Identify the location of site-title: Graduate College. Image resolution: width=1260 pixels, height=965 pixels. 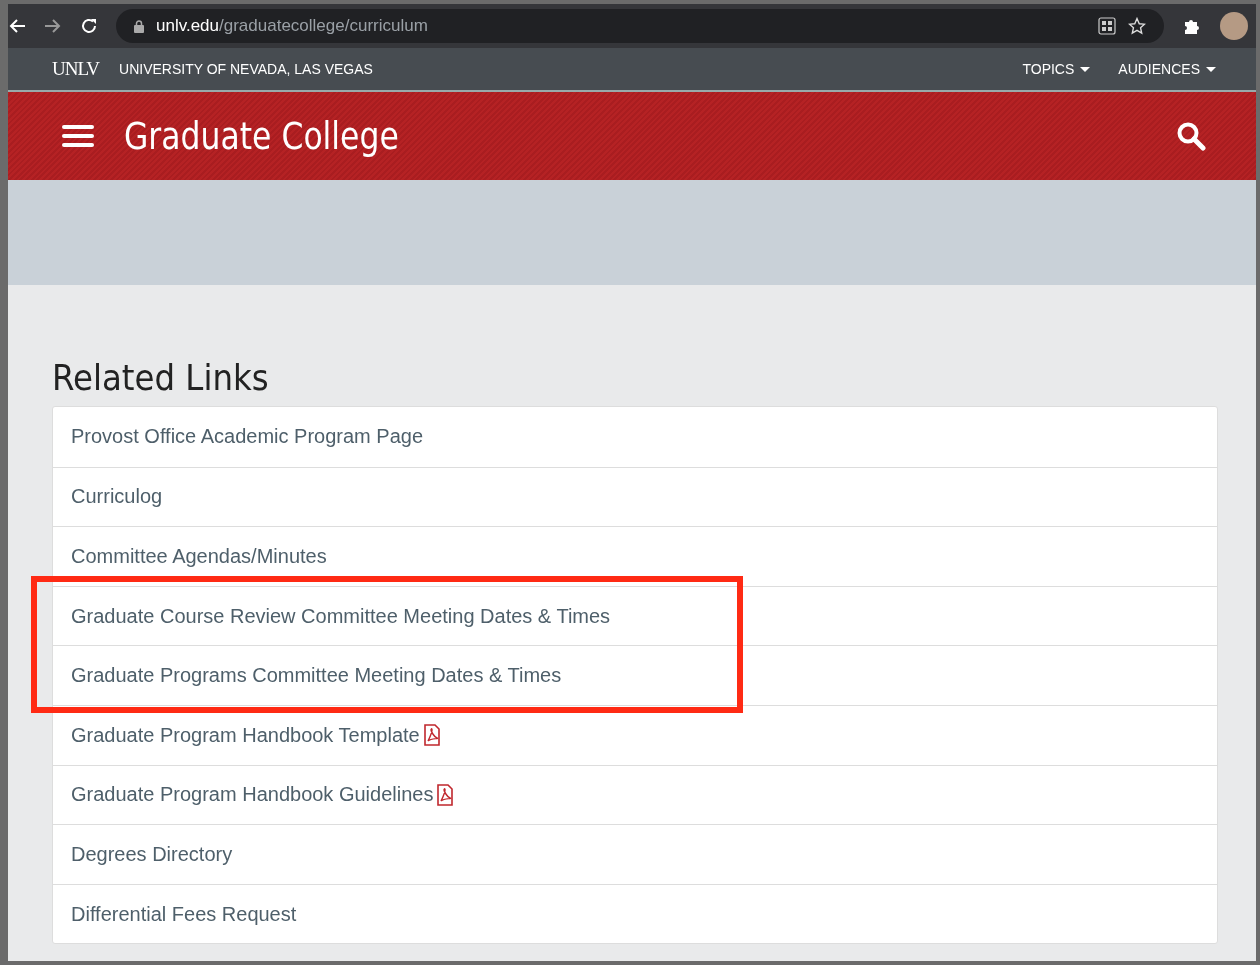
(261, 136).